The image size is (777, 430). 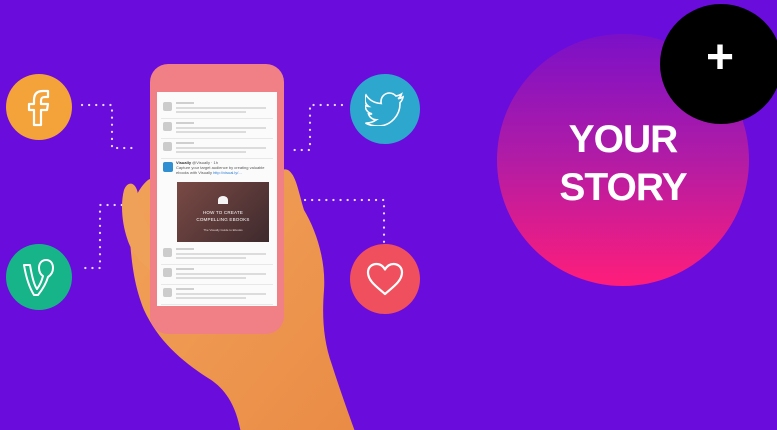 What do you see at coordinates (623, 164) in the screenshot?
I see `your-story-label: YOUR STORY` at bounding box center [623, 164].